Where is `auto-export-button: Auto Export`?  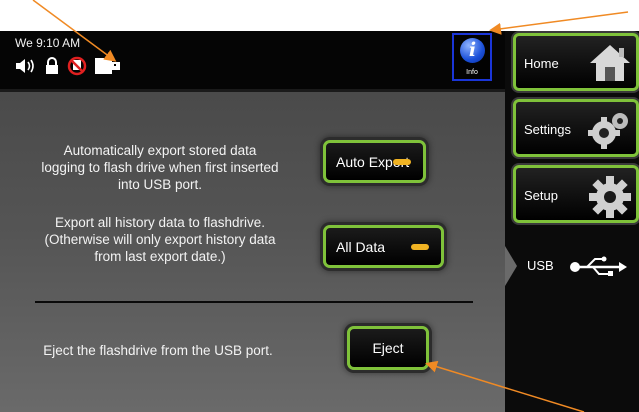 auto-export-button: Auto Export is located at coordinates (374, 161).